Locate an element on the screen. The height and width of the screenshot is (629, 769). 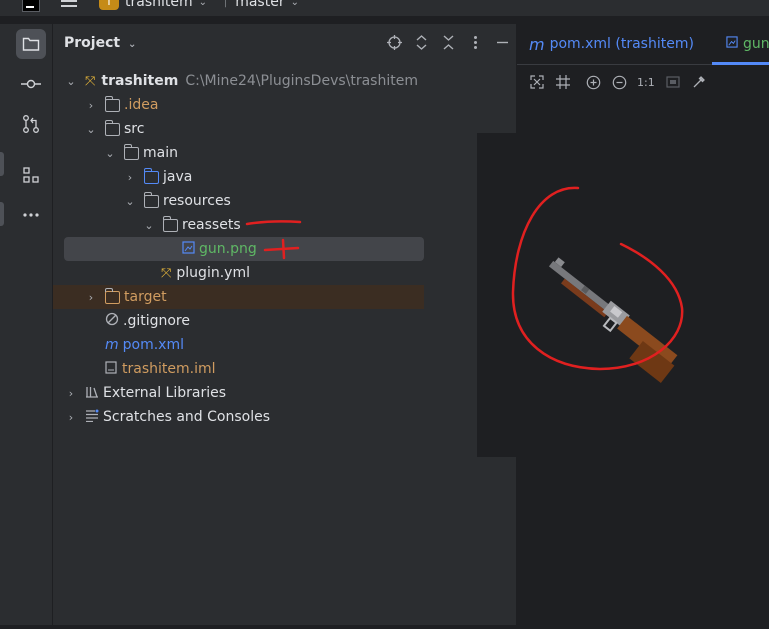
yaml-file-icon: ⤧ is located at coordinates (166, 273).